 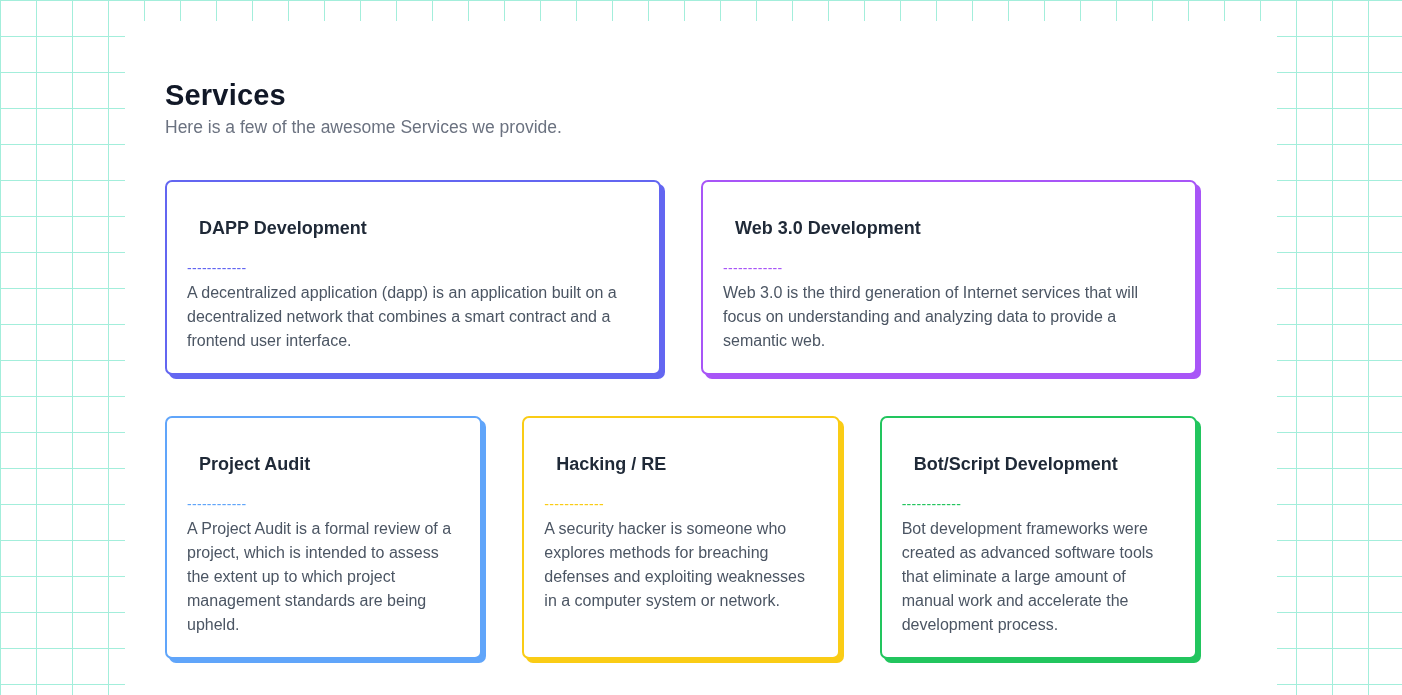 What do you see at coordinates (320, 577) in the screenshot?
I see `card-description: A Project Audit is a formal review of a project, which is intended to assess the extent up to which project management standards are being upheld.` at bounding box center [320, 577].